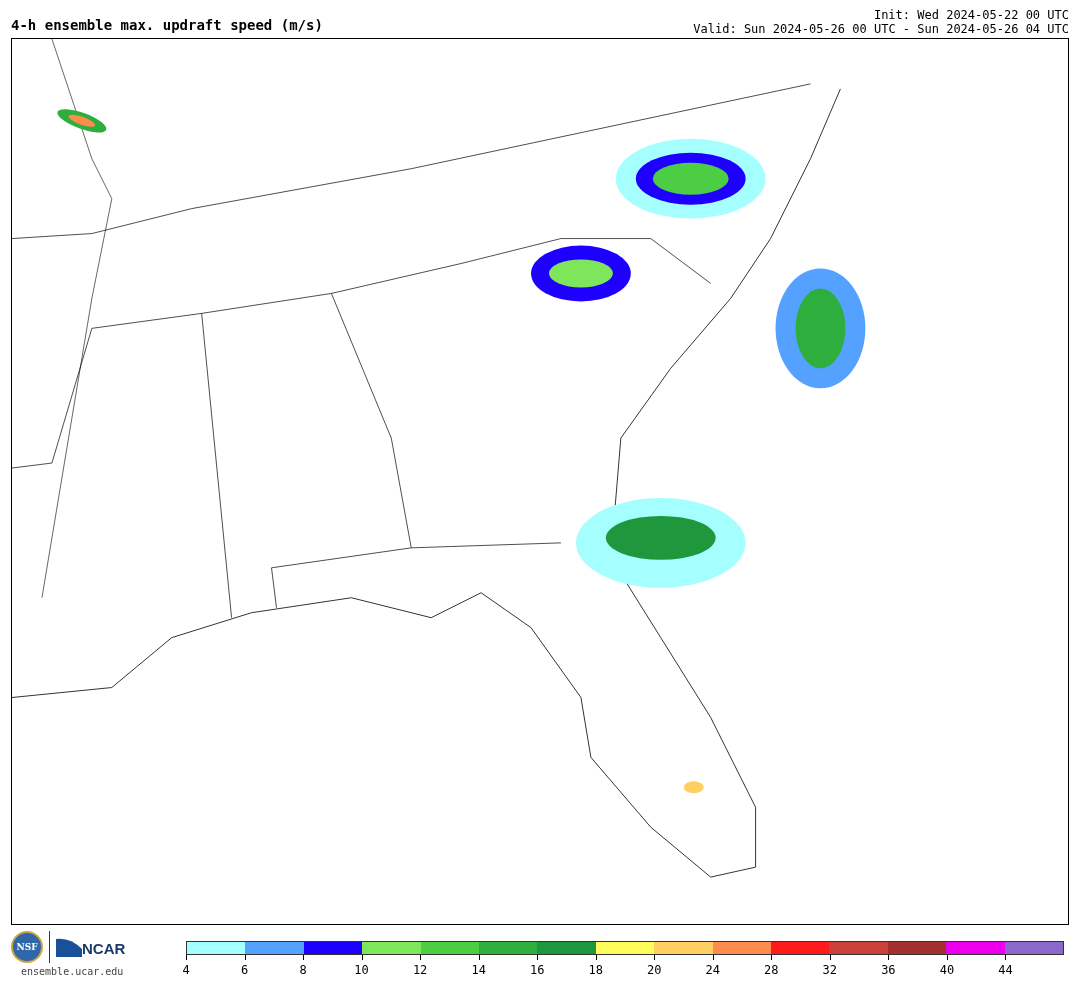 The width and height of the screenshot is (1080, 988). Describe the element at coordinates (537, 970) in the screenshot. I see `tick-label: 16` at that location.